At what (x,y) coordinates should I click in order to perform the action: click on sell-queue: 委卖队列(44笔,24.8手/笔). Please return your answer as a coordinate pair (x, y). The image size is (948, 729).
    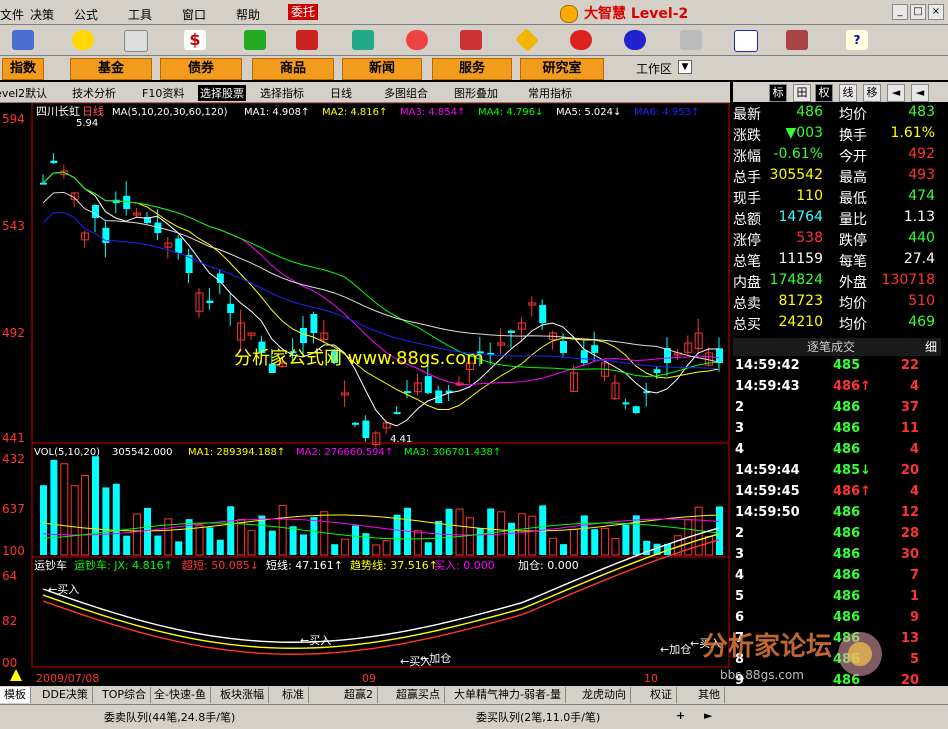
    Looking at the image, I should click on (169, 717).